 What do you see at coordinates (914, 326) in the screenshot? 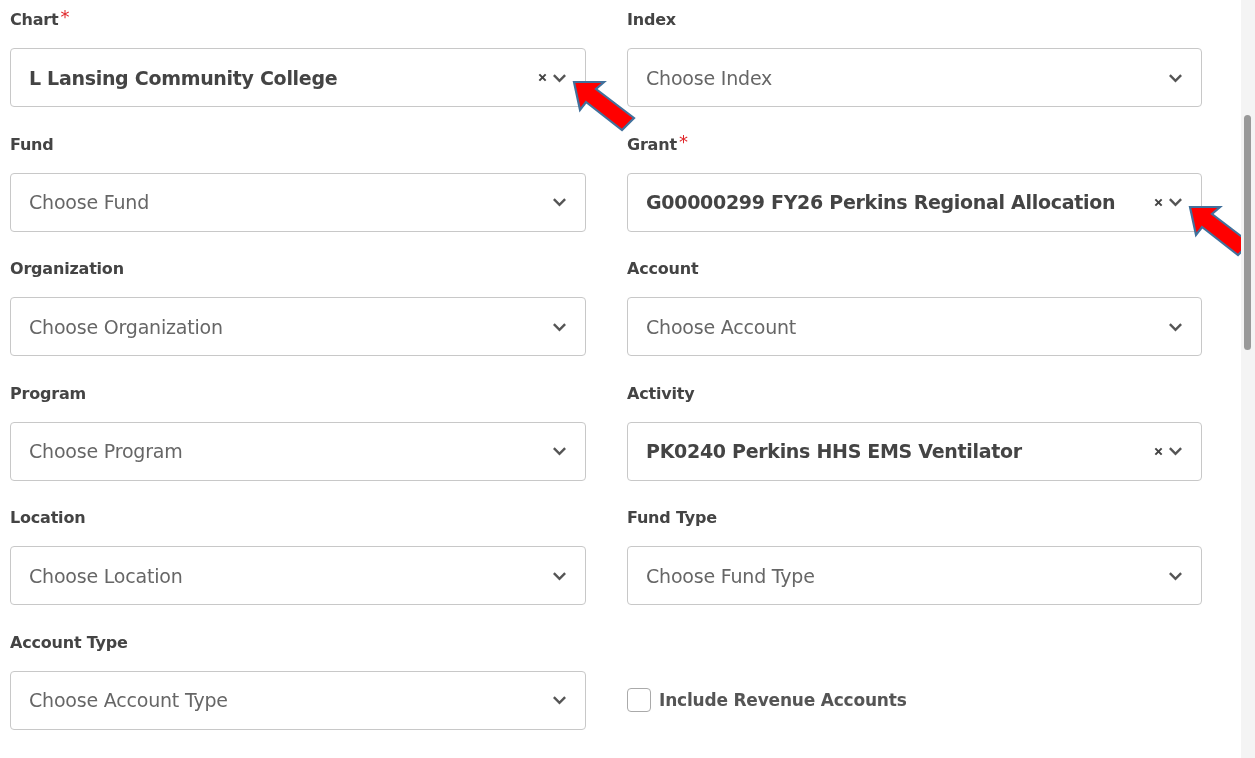
I see `select-field: Choose Account` at bounding box center [914, 326].